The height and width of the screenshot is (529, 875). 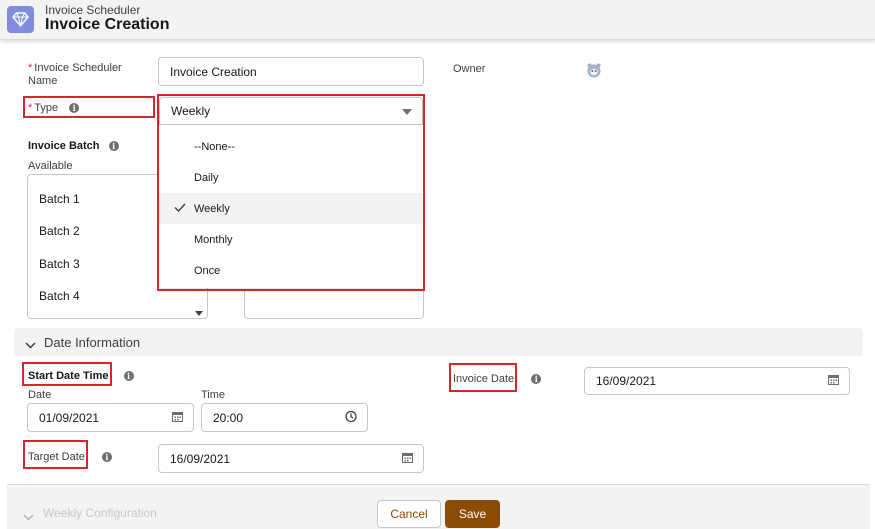 I want to click on target-date-highlight, so click(x=55, y=454).